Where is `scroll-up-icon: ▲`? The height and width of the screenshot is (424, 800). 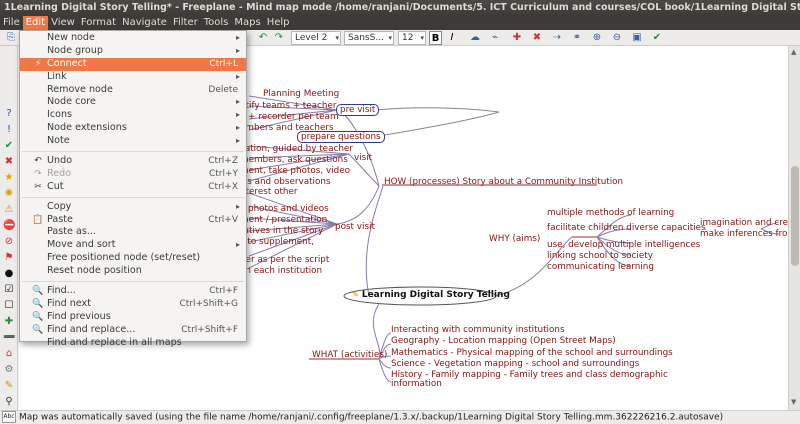
scroll-up-icon: ▲ is located at coordinates (793, 52).